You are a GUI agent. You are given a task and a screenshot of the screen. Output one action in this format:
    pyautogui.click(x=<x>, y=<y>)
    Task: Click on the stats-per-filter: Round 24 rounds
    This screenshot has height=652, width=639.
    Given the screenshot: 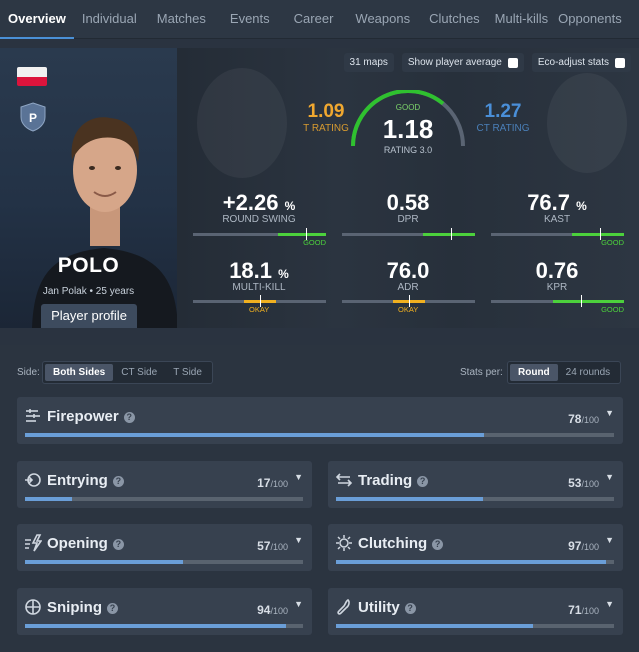 What is the action you would take?
    pyautogui.click(x=564, y=372)
    